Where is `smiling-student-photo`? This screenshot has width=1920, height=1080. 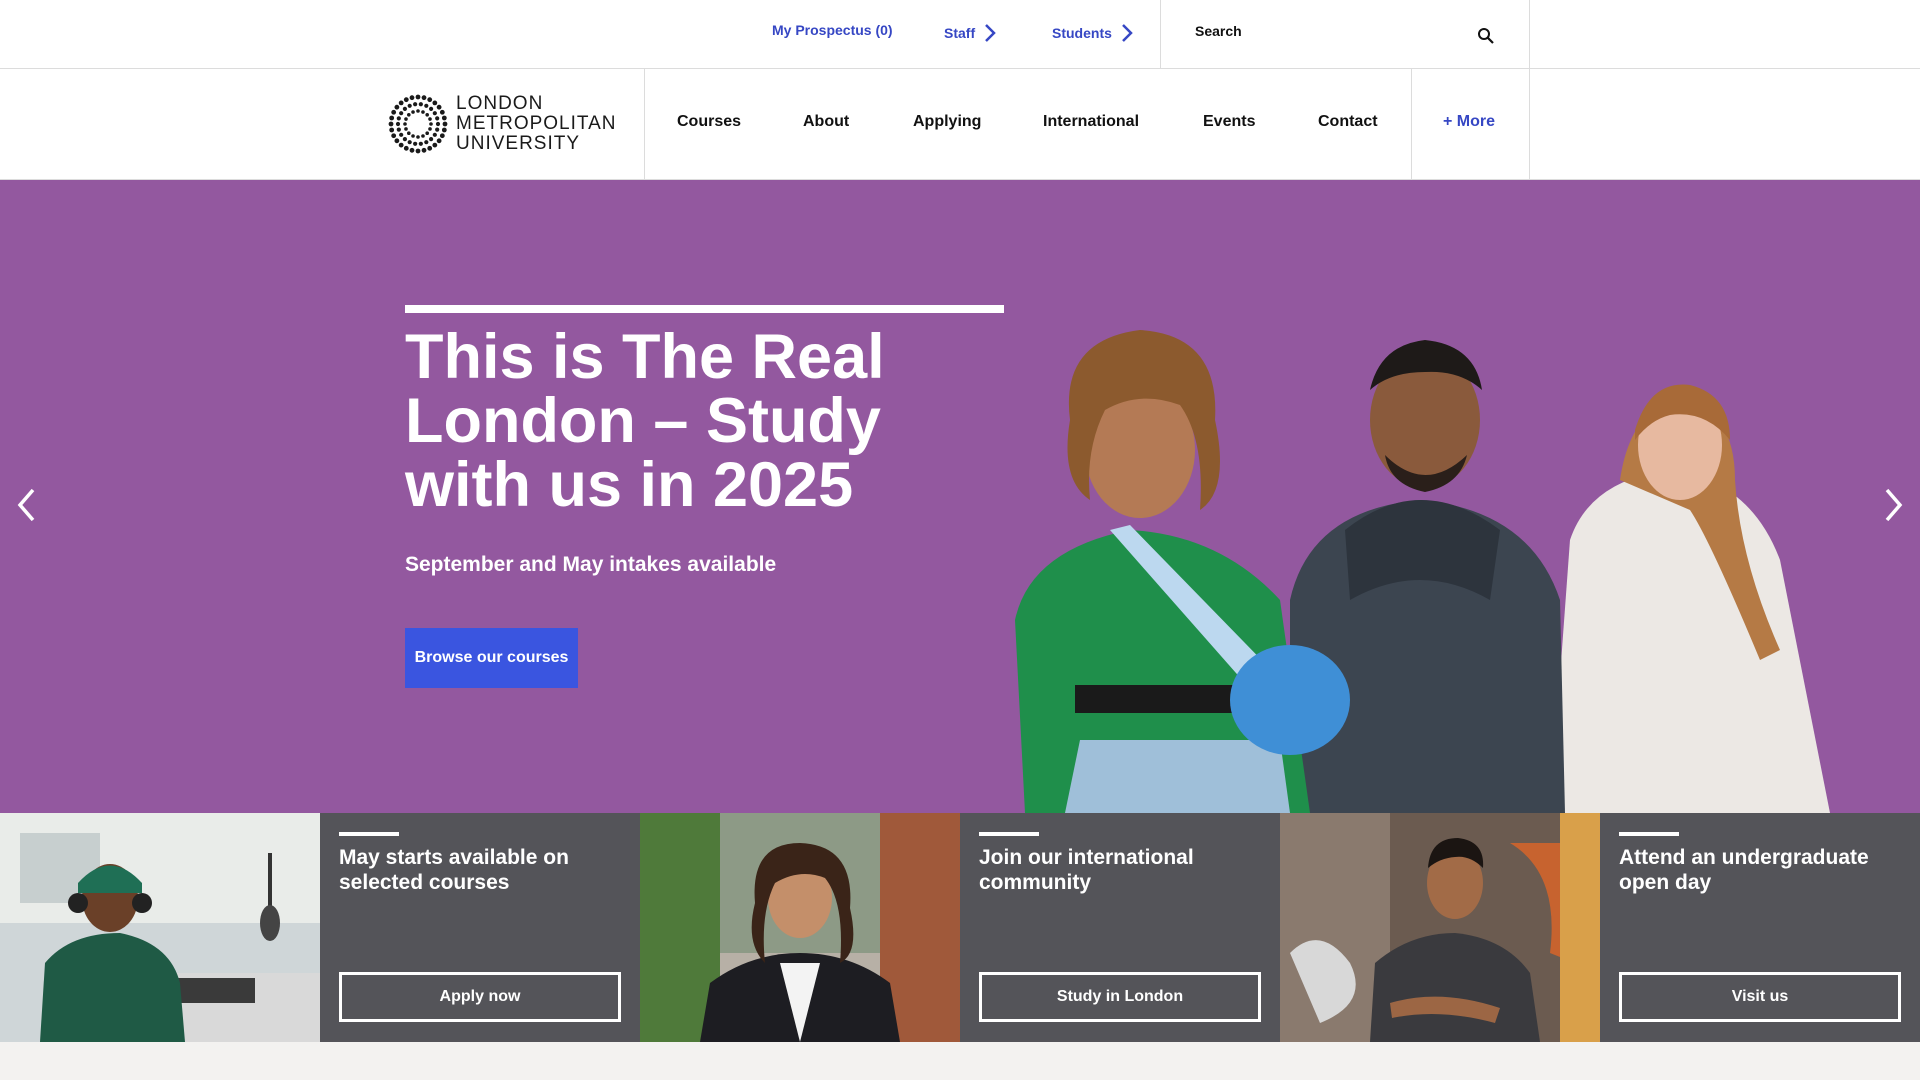
smiling-student-photo is located at coordinates (800, 927).